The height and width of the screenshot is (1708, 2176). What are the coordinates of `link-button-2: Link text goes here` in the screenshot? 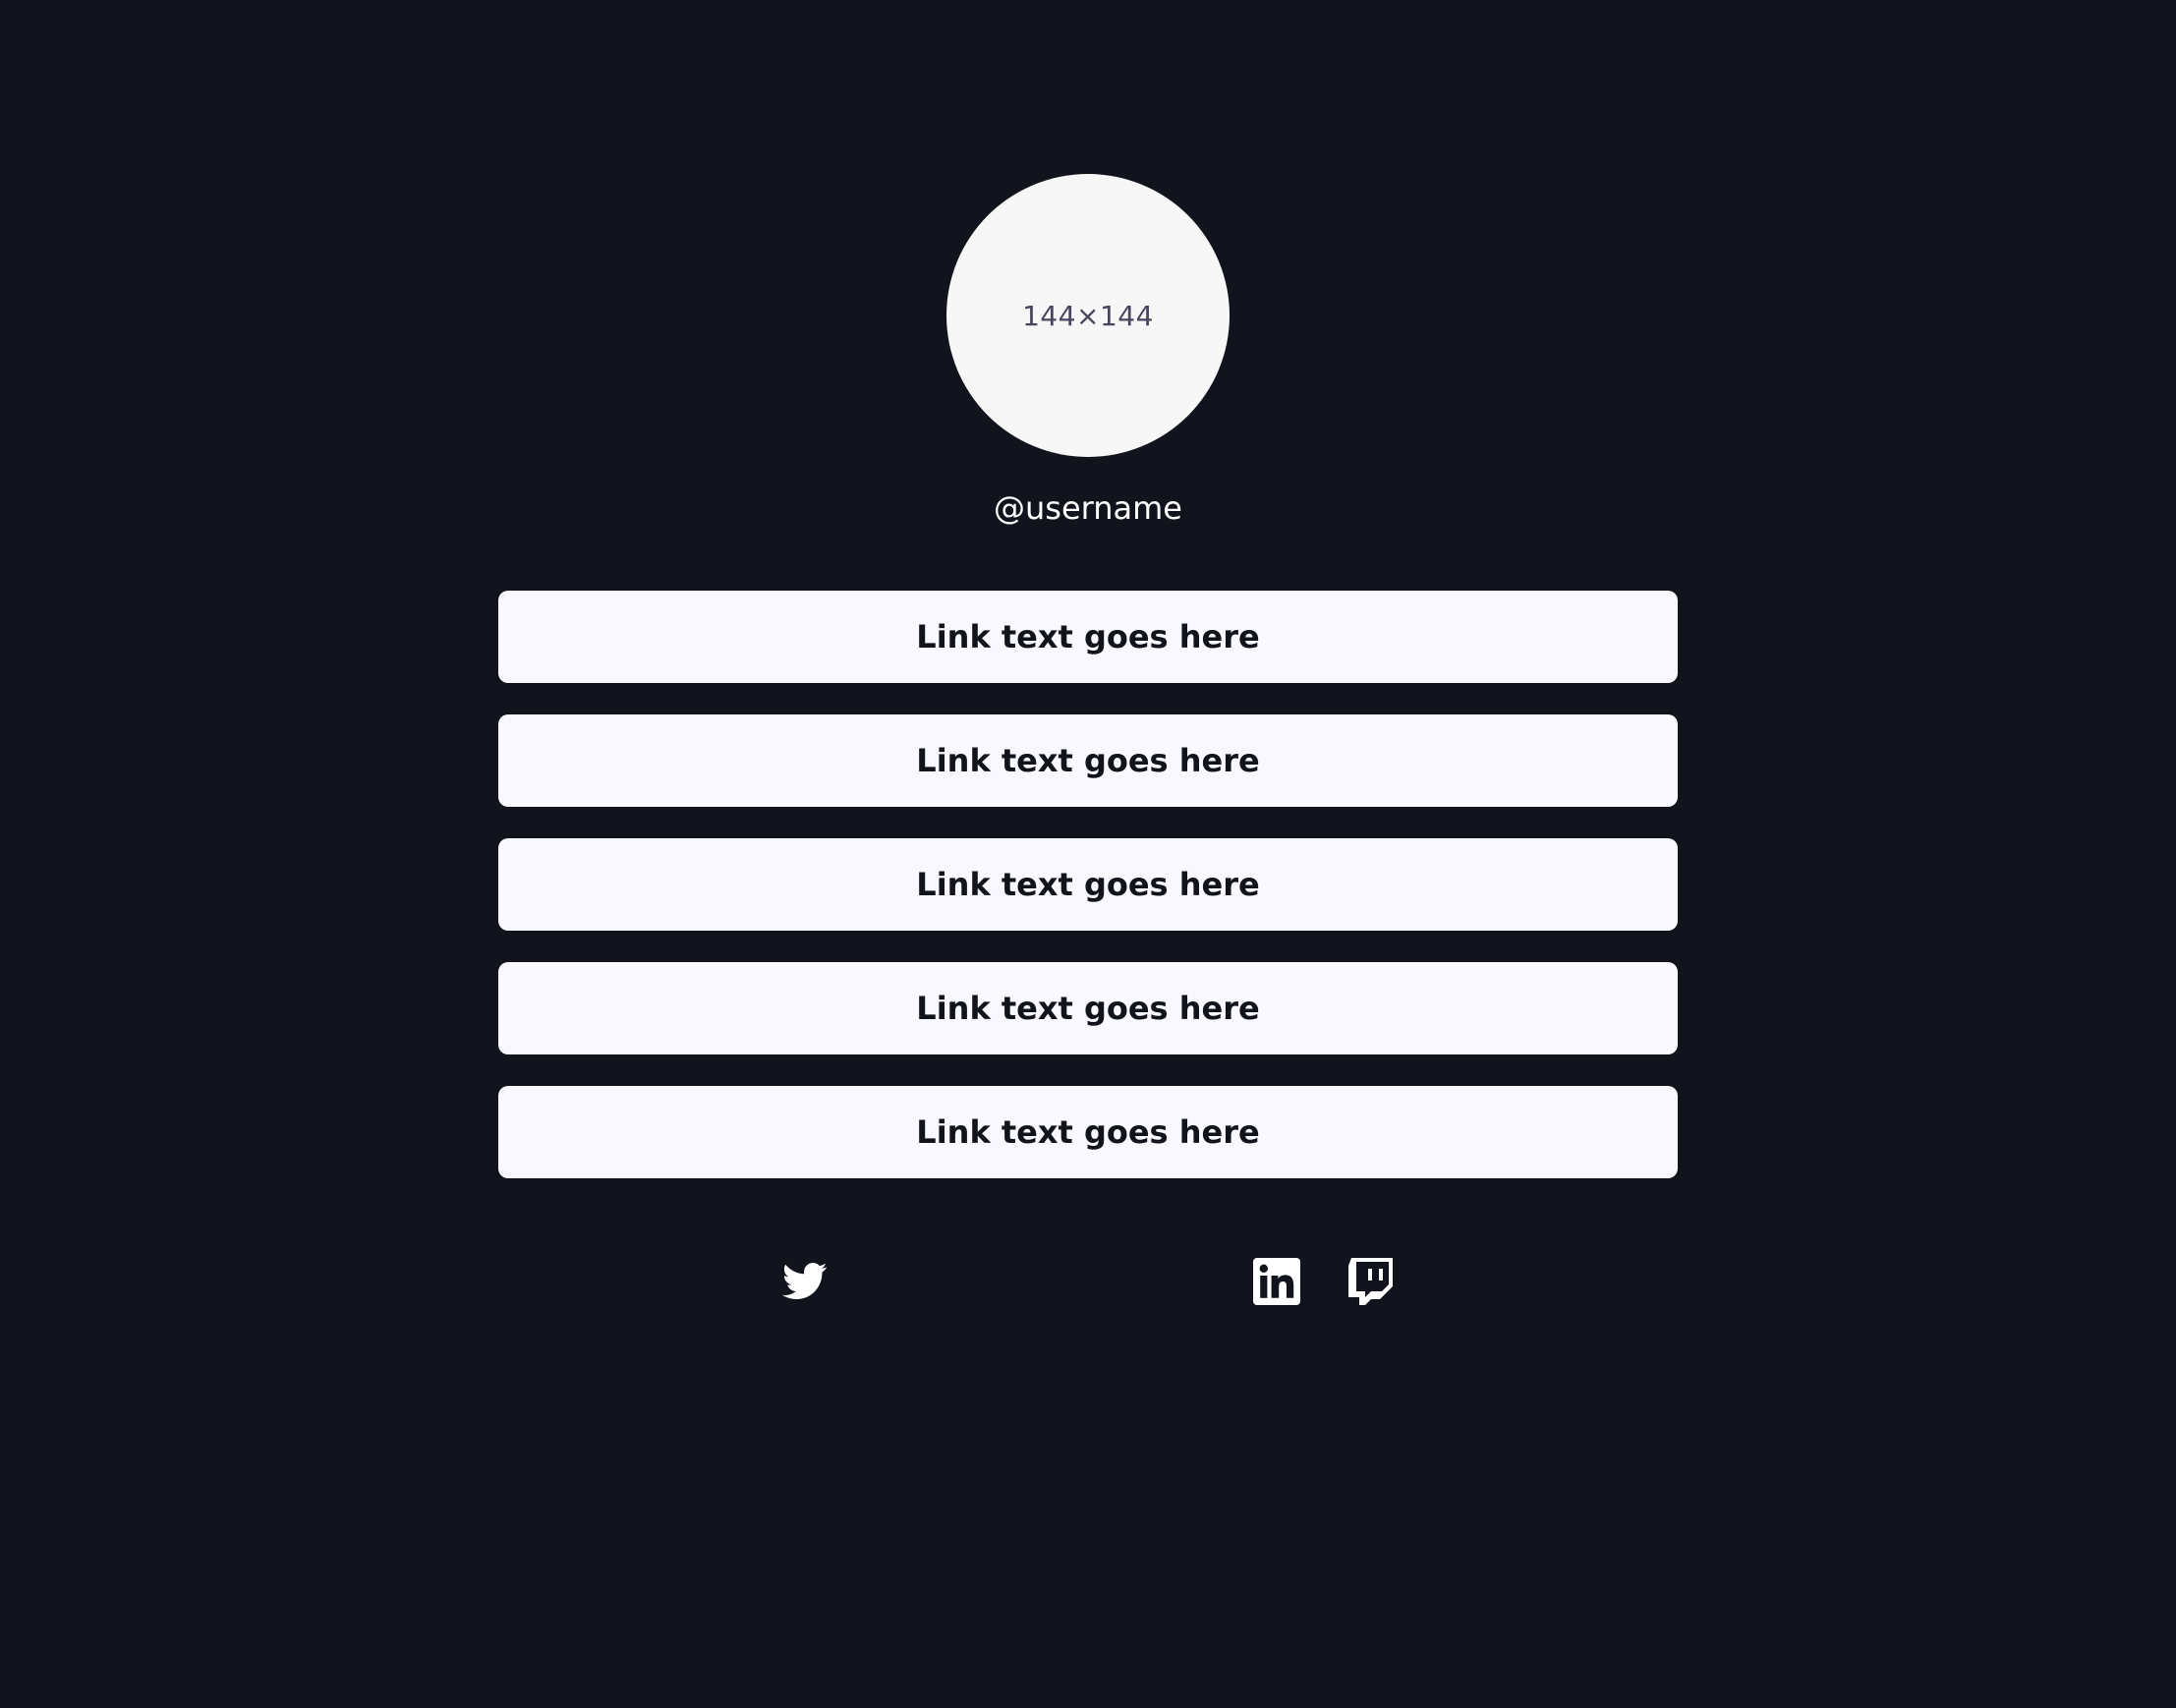 It's located at (1088, 760).